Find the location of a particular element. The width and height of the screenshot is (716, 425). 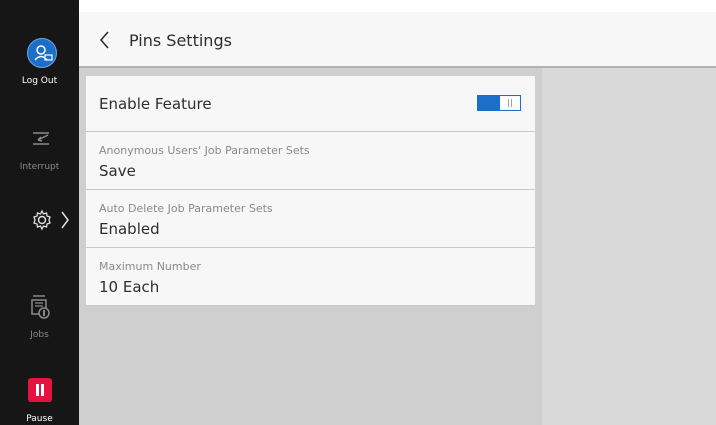

row-value: Save is located at coordinates (117, 171).